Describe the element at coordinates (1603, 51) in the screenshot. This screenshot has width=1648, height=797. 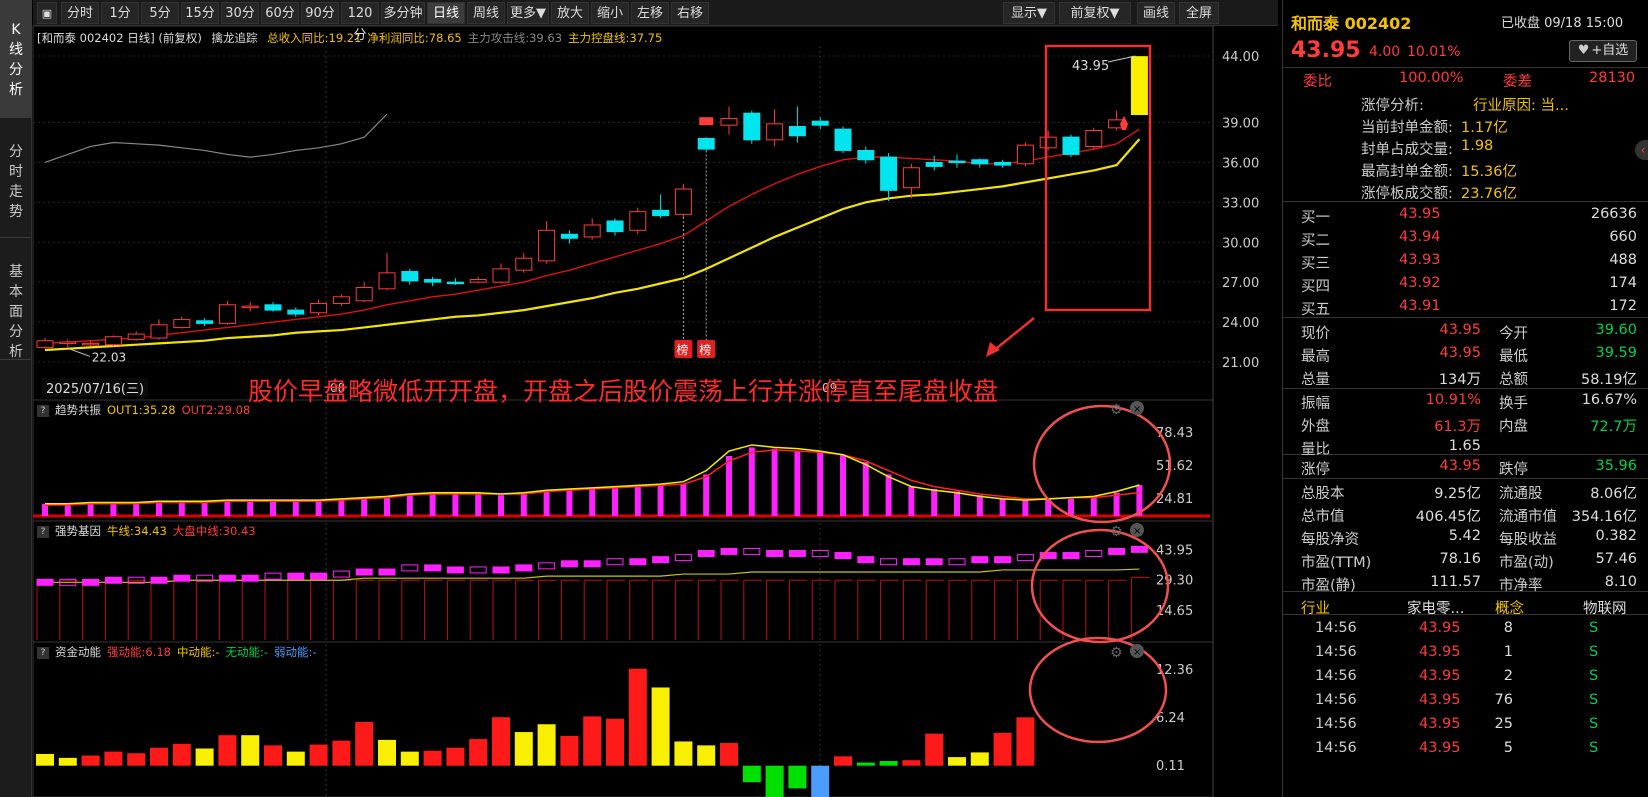
I see `add-watchlist-button: ♥ +自选` at that location.